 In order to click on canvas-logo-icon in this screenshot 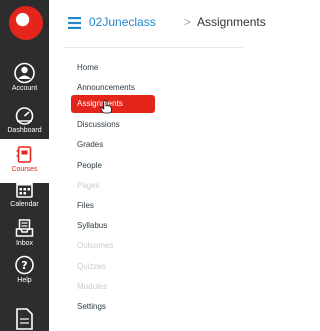, I will do `click(26, 23)`.